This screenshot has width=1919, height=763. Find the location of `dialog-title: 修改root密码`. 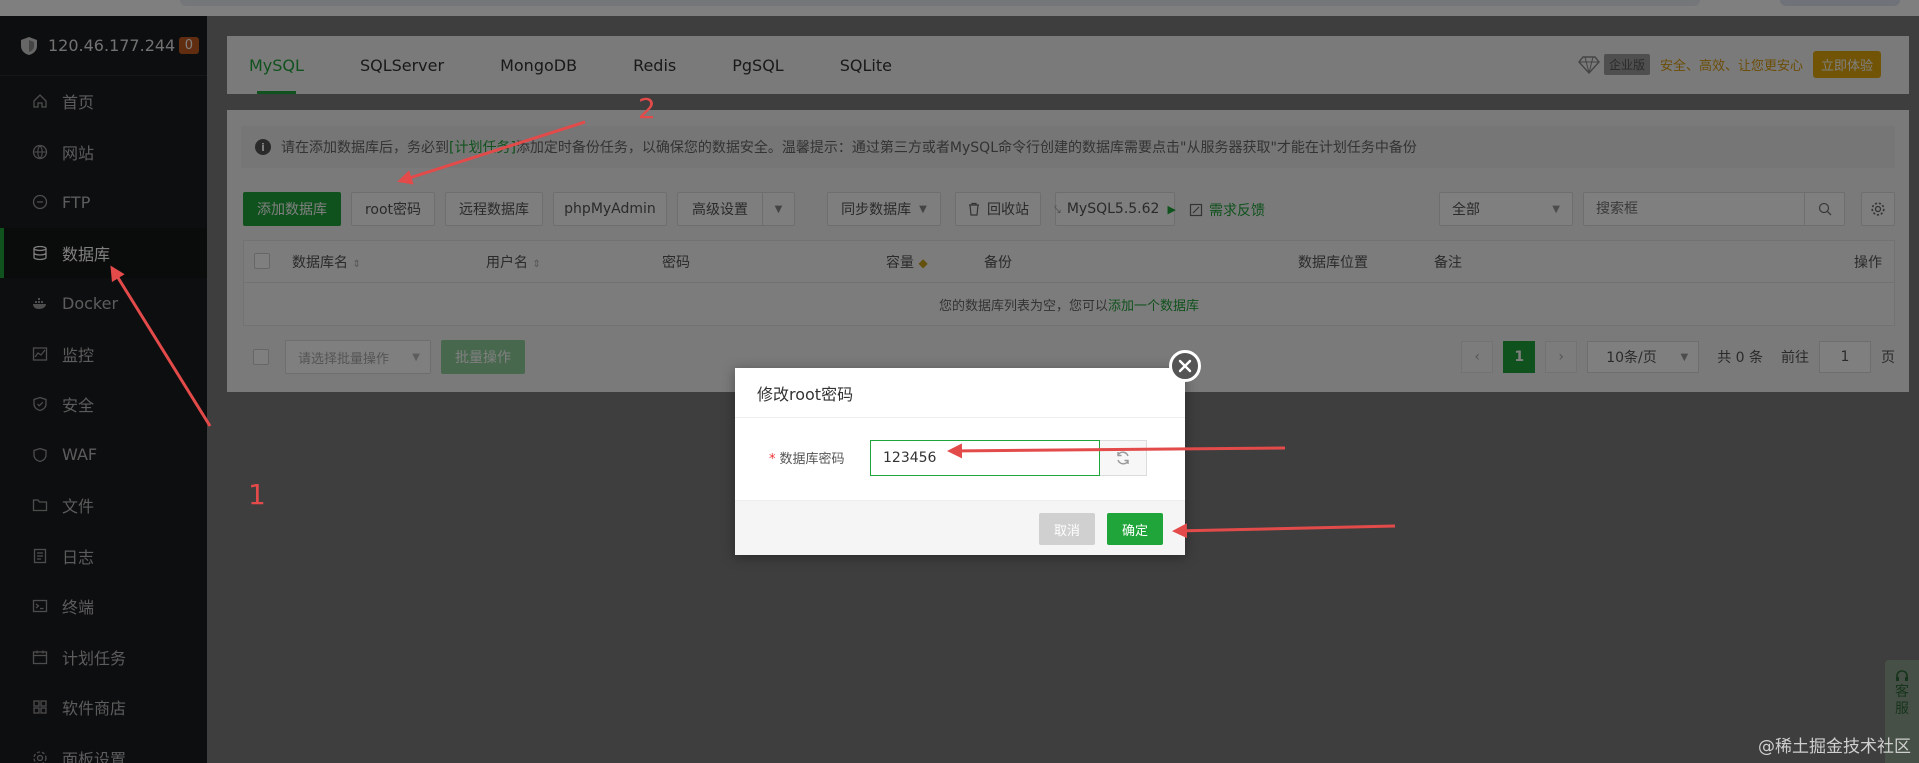

dialog-title: 修改root密码 is located at coordinates (960, 393).